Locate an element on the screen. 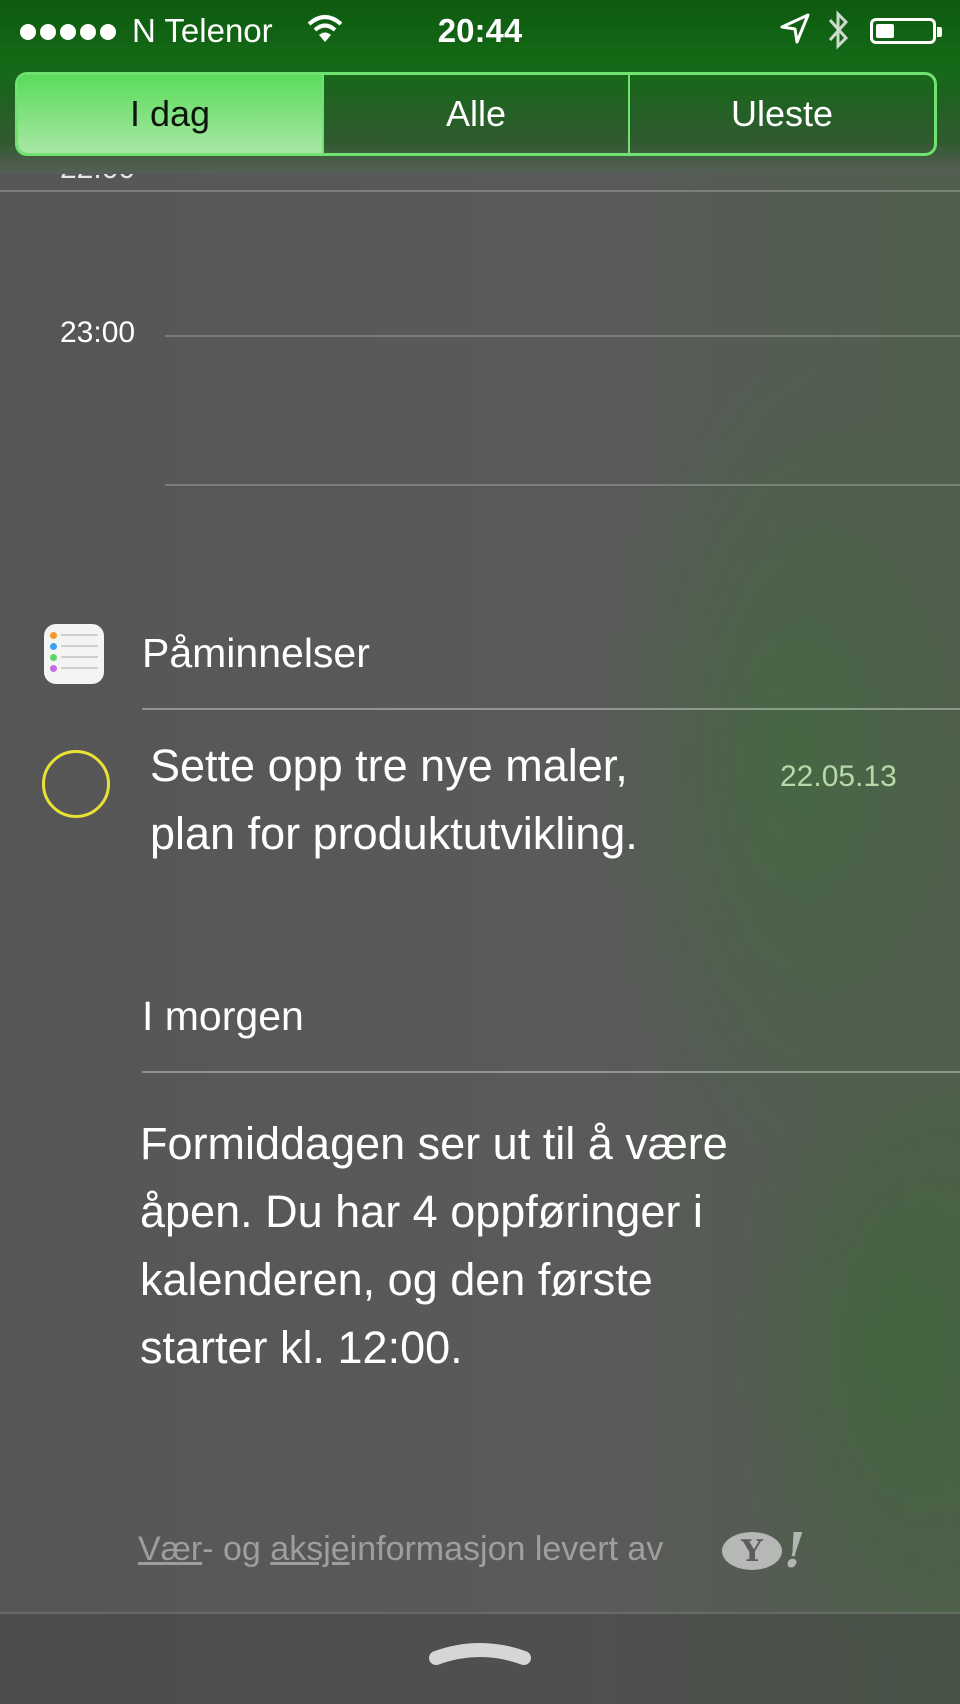  status-bar-content: N Telenor 20:44 is located at coordinates (480, 32).